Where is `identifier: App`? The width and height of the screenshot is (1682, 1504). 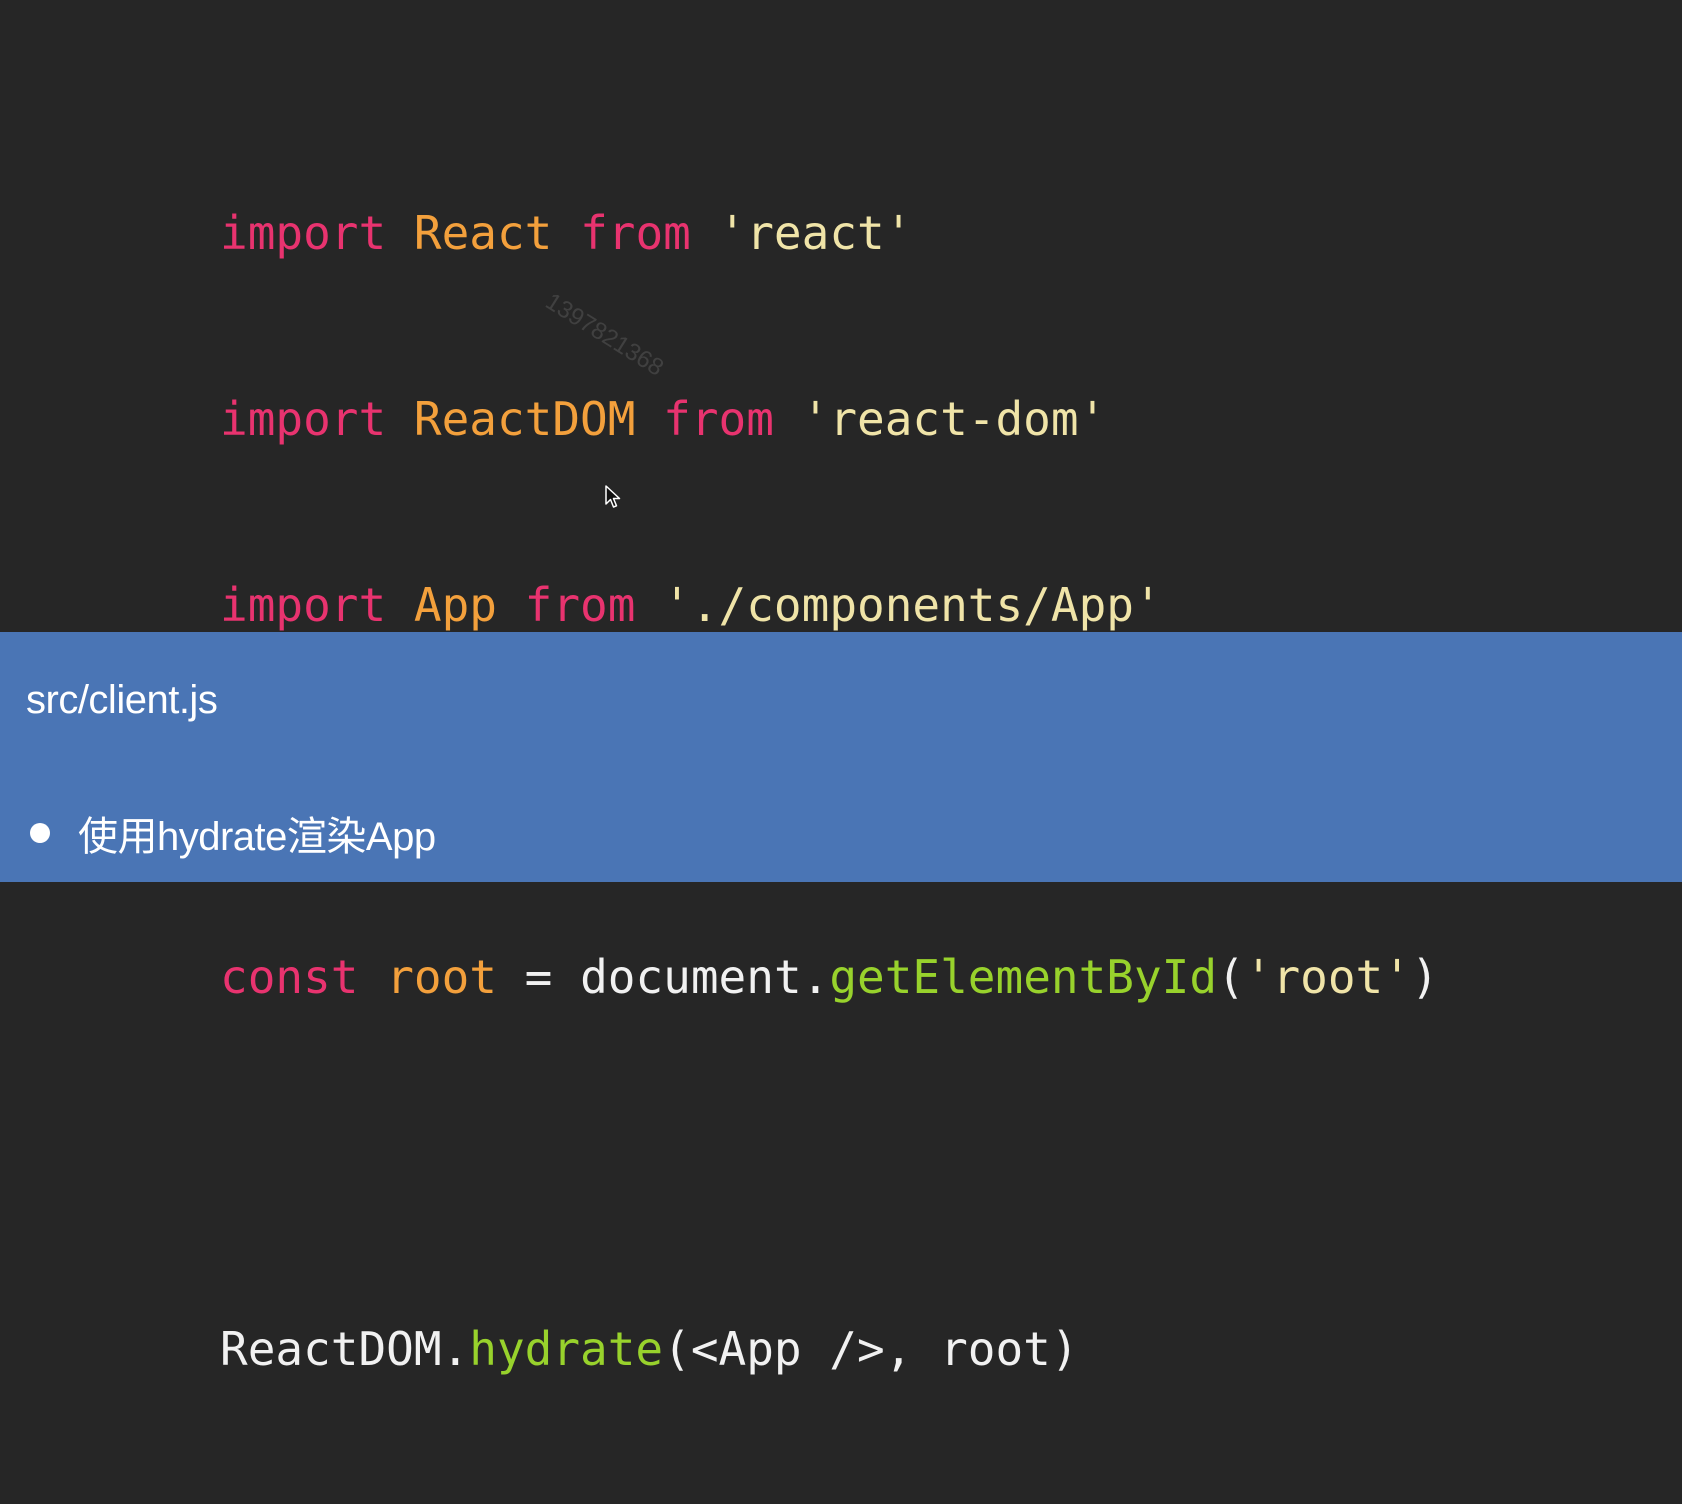 identifier: App is located at coordinates (455, 605).